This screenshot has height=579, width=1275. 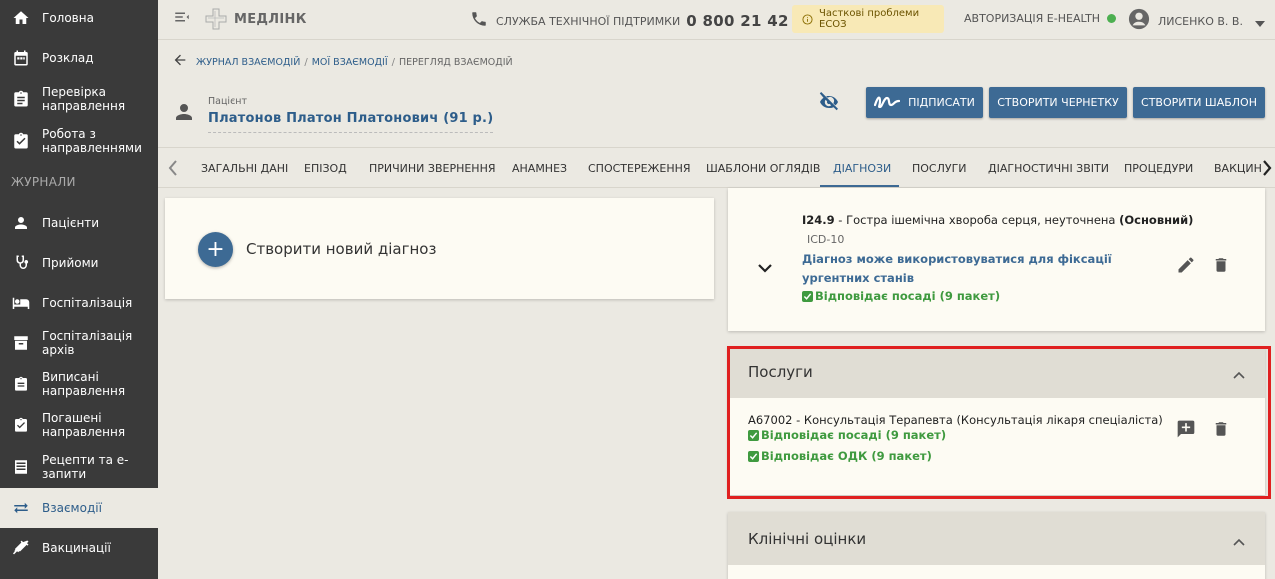 I want to click on logo: МЕДЛІНК, so click(x=255, y=19).